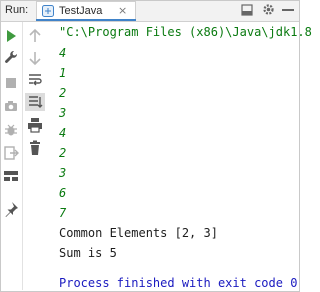  What do you see at coordinates (247, 10) in the screenshot?
I see `restore-layout-icon` at bounding box center [247, 10].